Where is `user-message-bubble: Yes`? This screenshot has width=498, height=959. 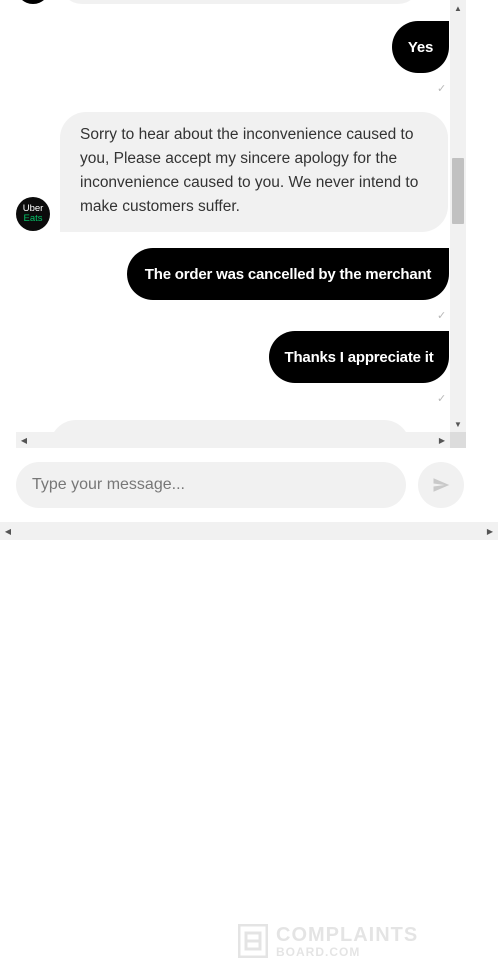
user-message-bubble: Yes is located at coordinates (420, 47).